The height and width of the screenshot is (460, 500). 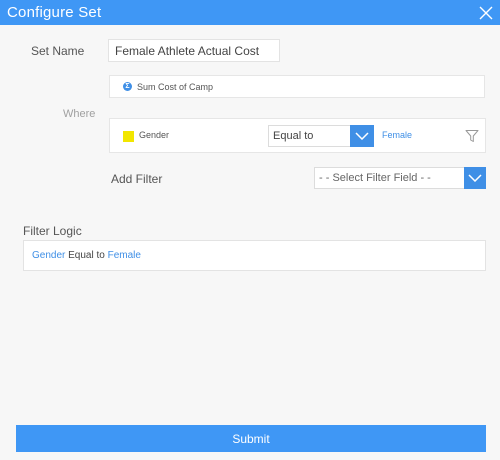 I want to click on title-bar: Configure Set, so click(x=250, y=12).